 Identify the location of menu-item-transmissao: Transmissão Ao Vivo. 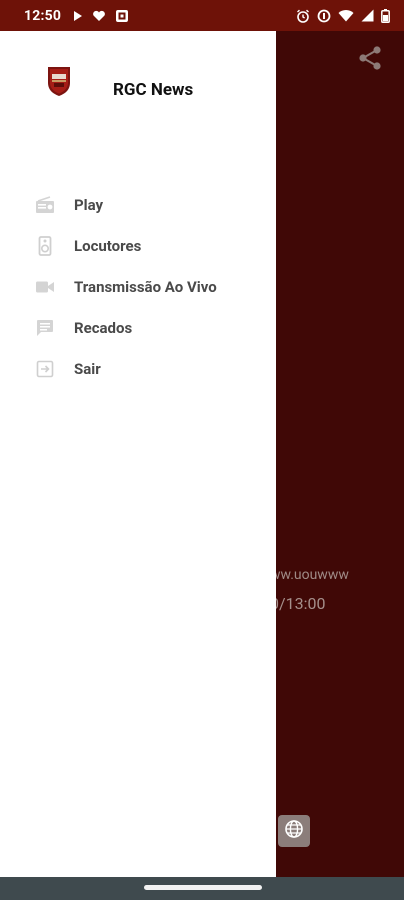
(138, 286).